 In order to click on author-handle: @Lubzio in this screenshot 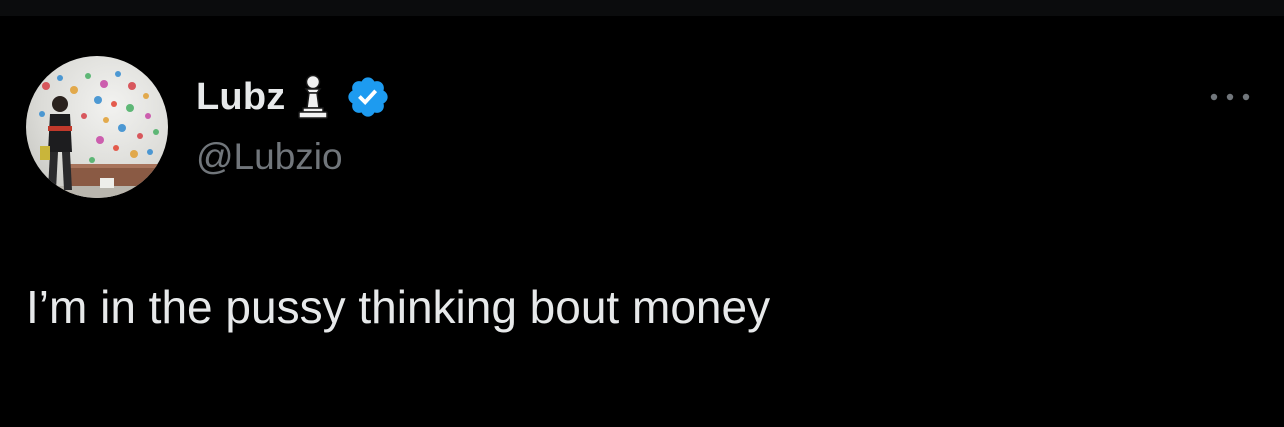, I will do `click(293, 157)`.